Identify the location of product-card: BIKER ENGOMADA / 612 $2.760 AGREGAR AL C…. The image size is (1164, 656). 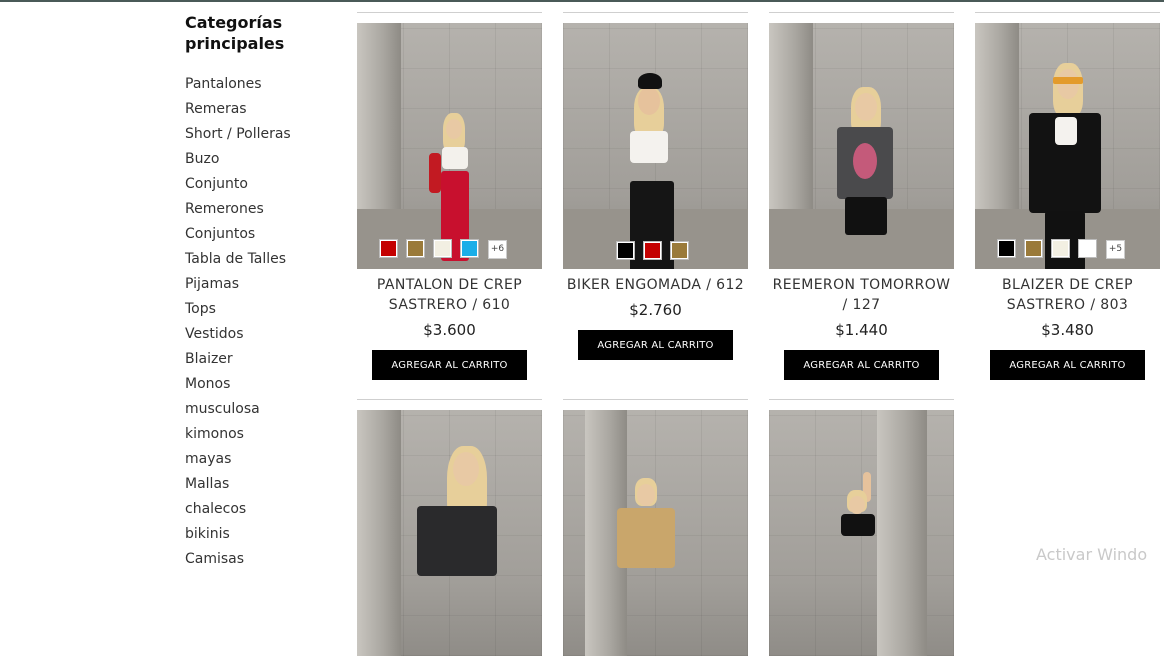
(655, 186).